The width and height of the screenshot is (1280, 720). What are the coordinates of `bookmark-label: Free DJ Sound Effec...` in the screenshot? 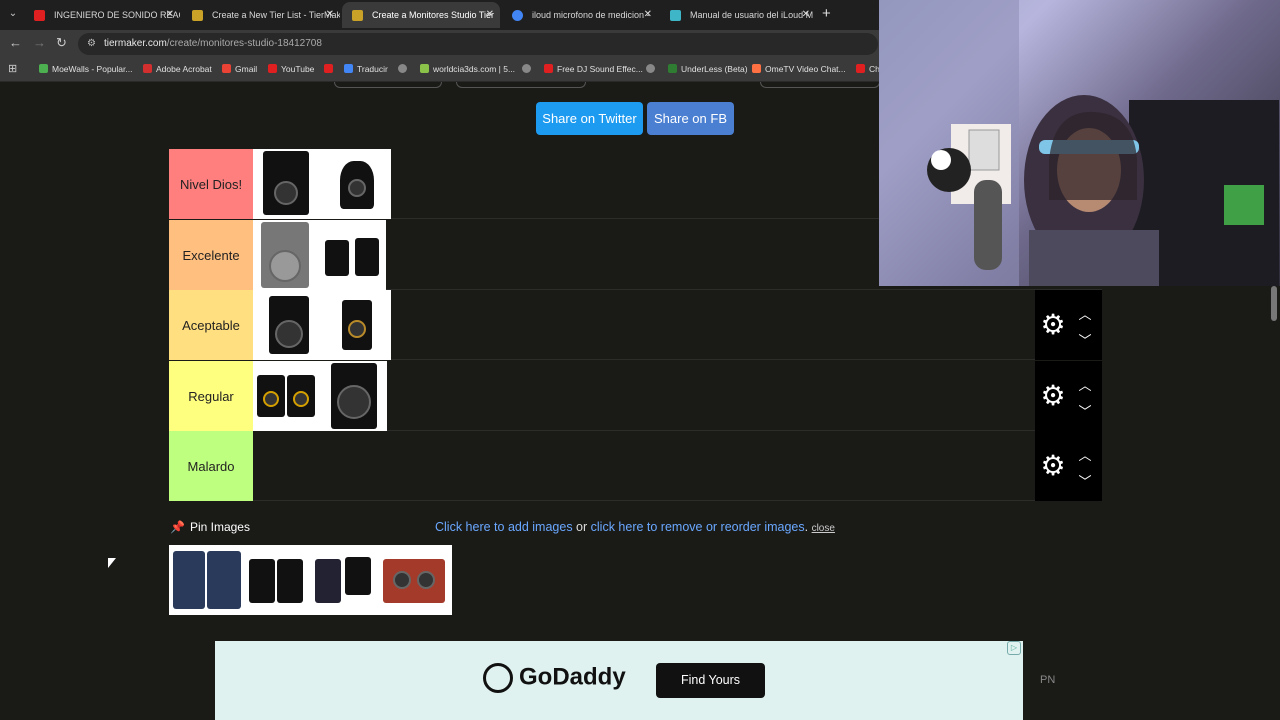 It's located at (600, 69).